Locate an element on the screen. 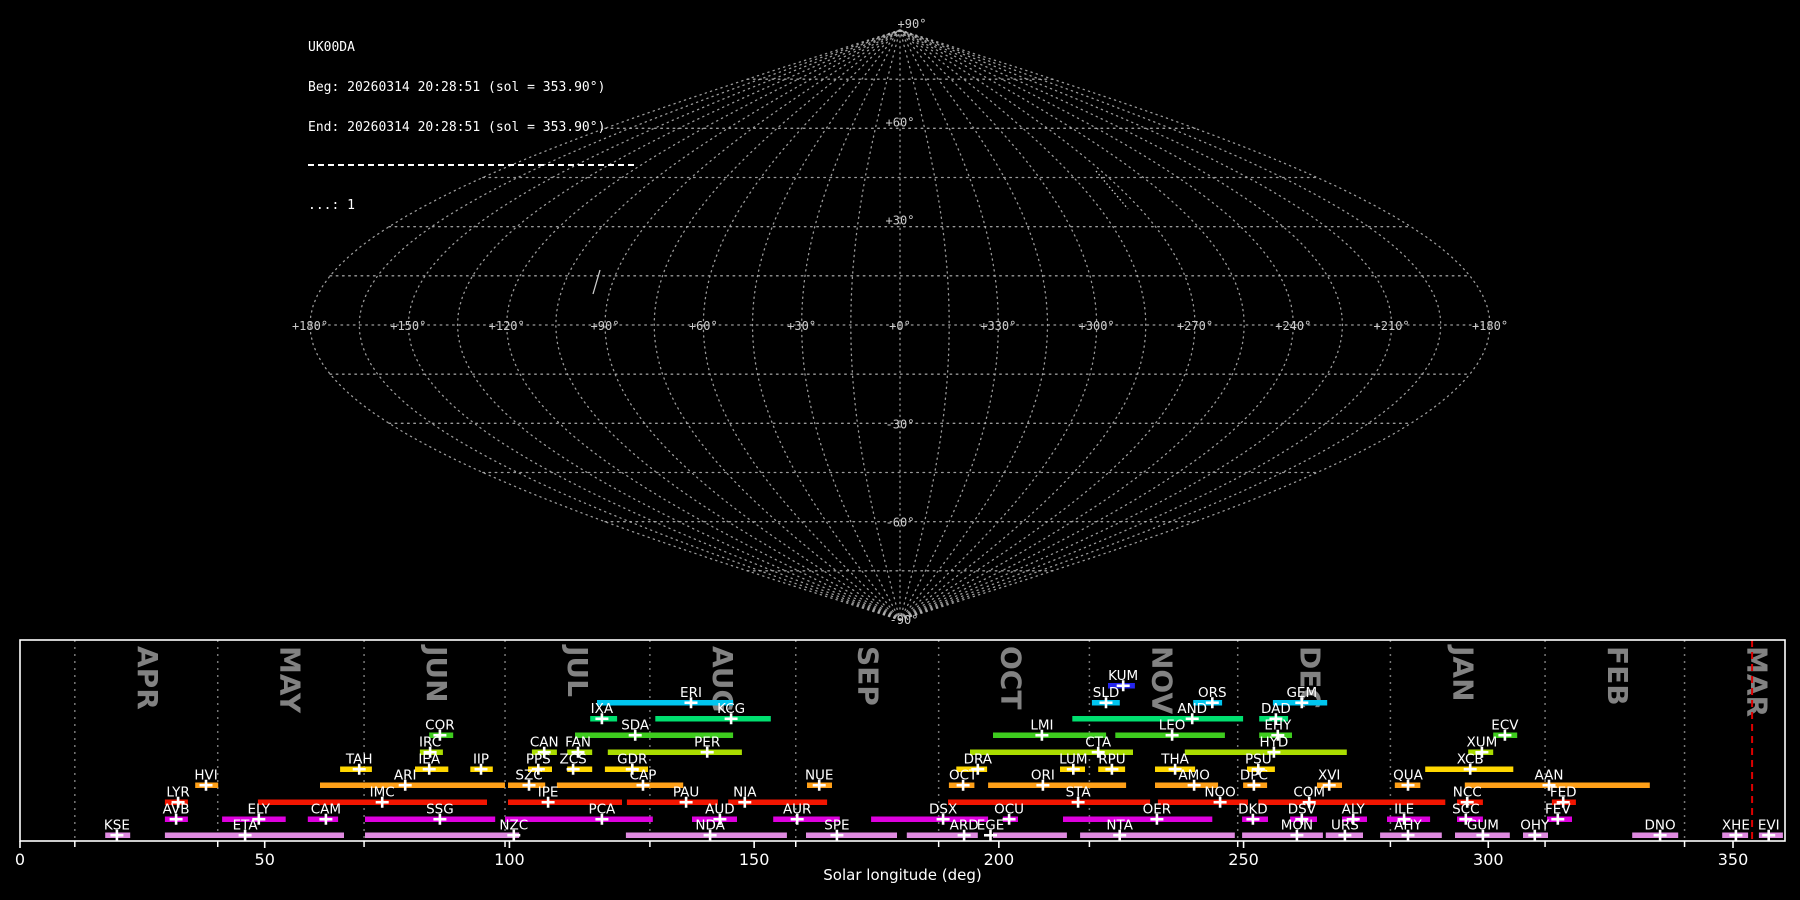  shower-code-label: FAN is located at coordinates (578, 743).